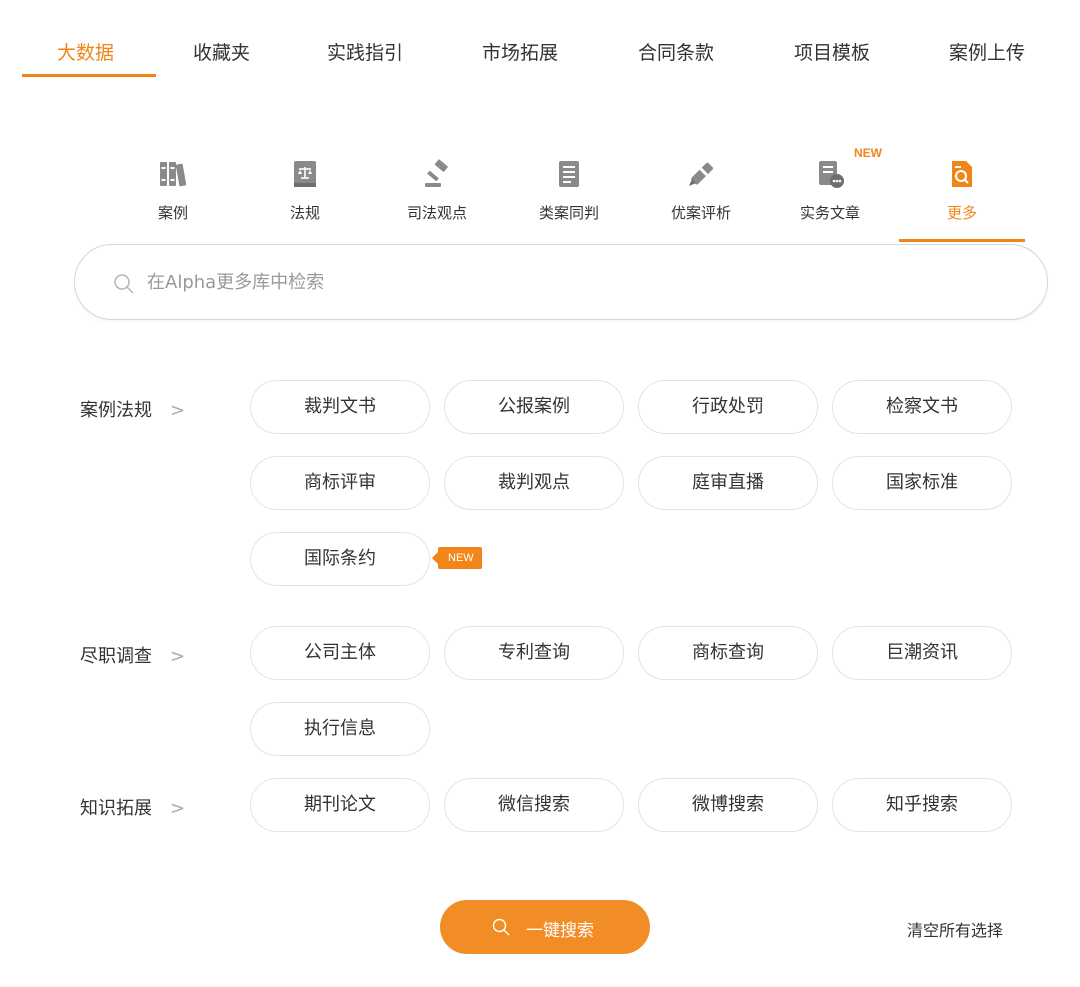 This screenshot has width=1080, height=987. I want to click on document-icon, so click(569, 174).